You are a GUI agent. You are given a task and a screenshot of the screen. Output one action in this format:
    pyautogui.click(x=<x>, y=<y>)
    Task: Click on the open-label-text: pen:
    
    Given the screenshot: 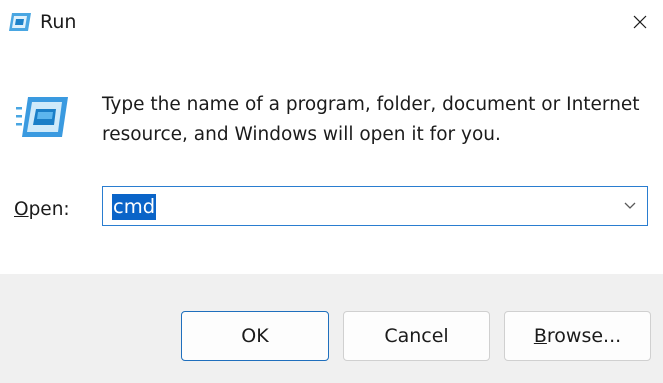 What is the action you would take?
    pyautogui.click(x=49, y=209)
    